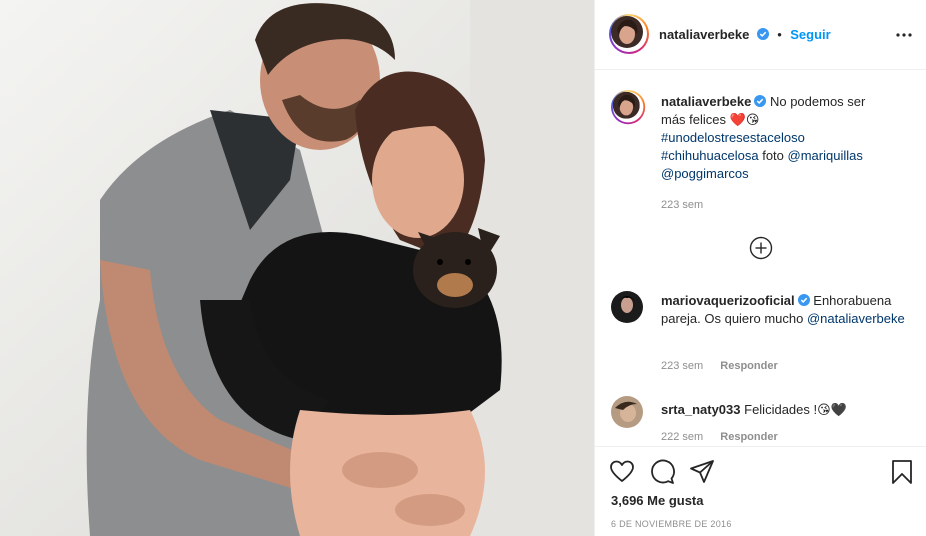 This screenshot has height=536, width=926. What do you see at coordinates (904, 35) in the screenshot?
I see `more-options-icon` at bounding box center [904, 35].